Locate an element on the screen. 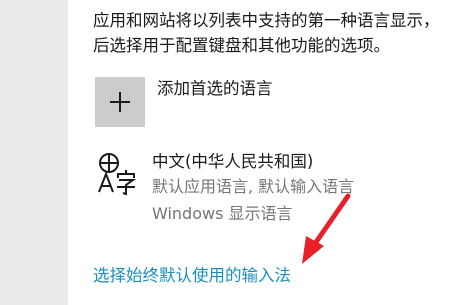  choose-default-input-method-link: 选择始终默认使用的输入法 is located at coordinates (192, 276).